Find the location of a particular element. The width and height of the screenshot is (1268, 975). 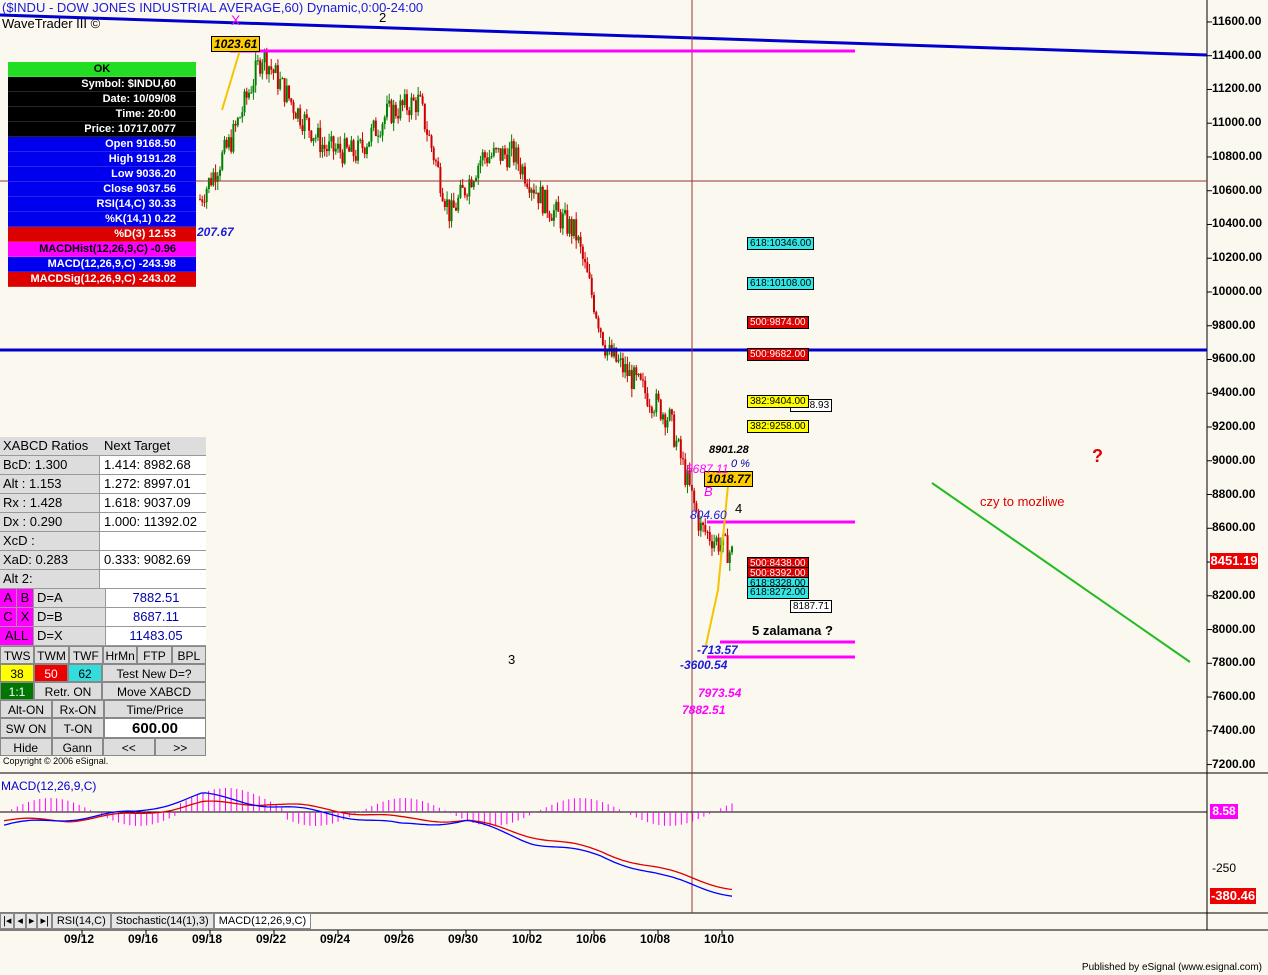

test-new-d-button: Test New D=? is located at coordinates (154, 673).